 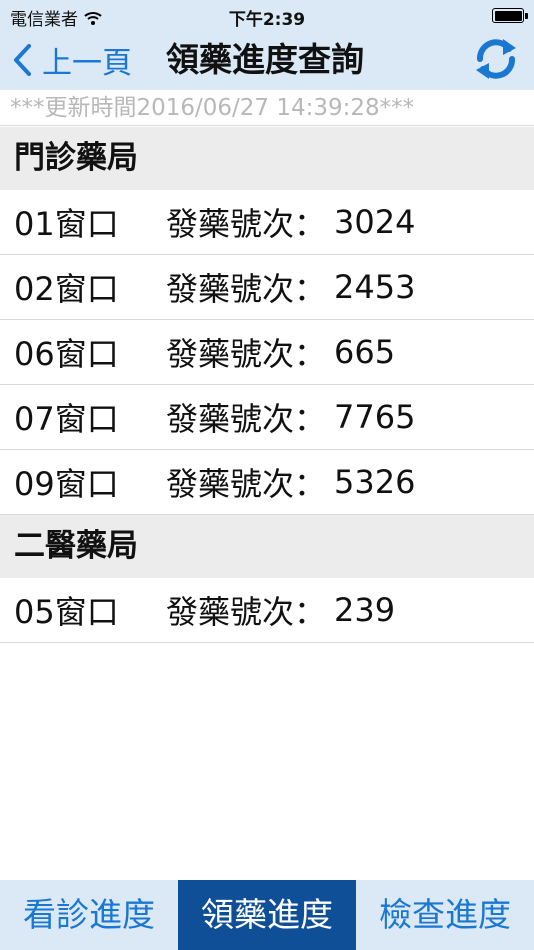 What do you see at coordinates (375, 417) in the screenshot?
I see `dispense-number: 7765` at bounding box center [375, 417].